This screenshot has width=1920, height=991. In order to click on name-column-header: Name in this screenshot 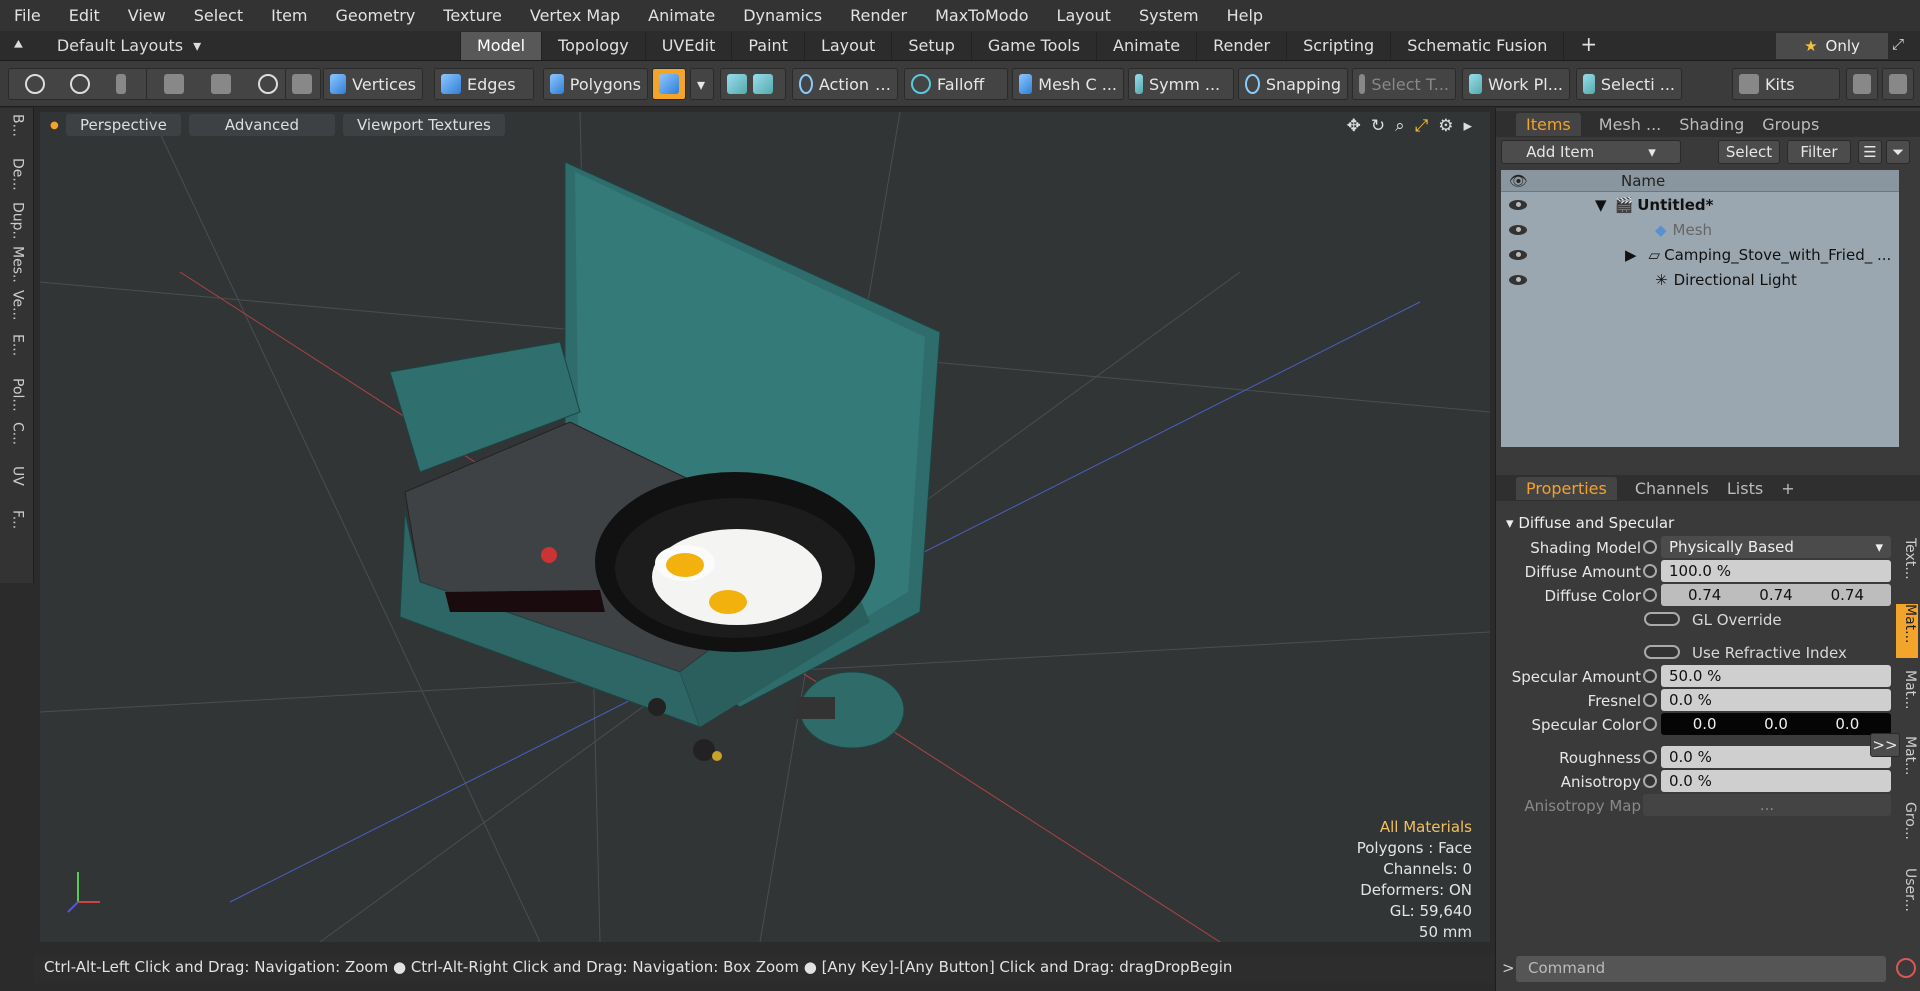, I will do `click(1643, 181)`.